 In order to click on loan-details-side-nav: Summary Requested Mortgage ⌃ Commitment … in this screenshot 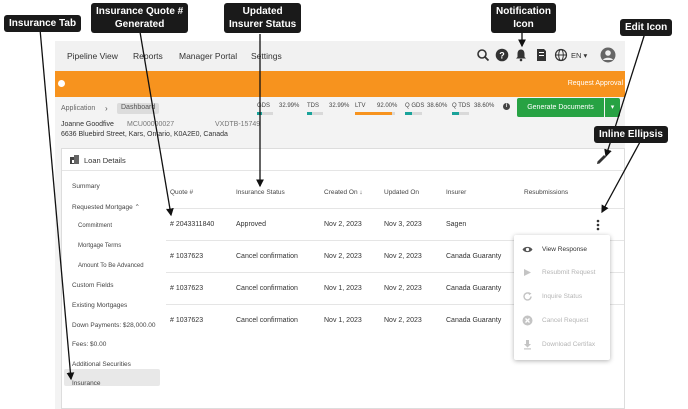, I will do `click(112, 290)`.